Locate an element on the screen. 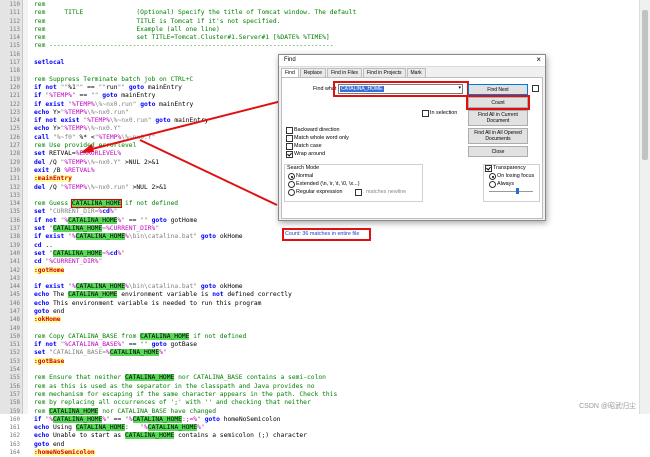 This screenshot has height=457, width=650. code-text: goto end is located at coordinates (49, 444).